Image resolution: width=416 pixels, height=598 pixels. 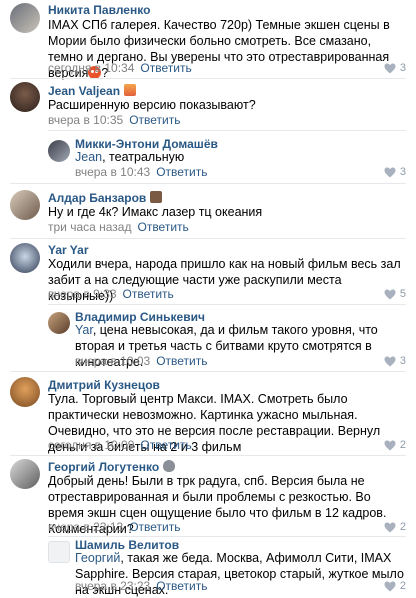 I want to click on comment-time: вчера в 10:03, so click(x=112, y=361).